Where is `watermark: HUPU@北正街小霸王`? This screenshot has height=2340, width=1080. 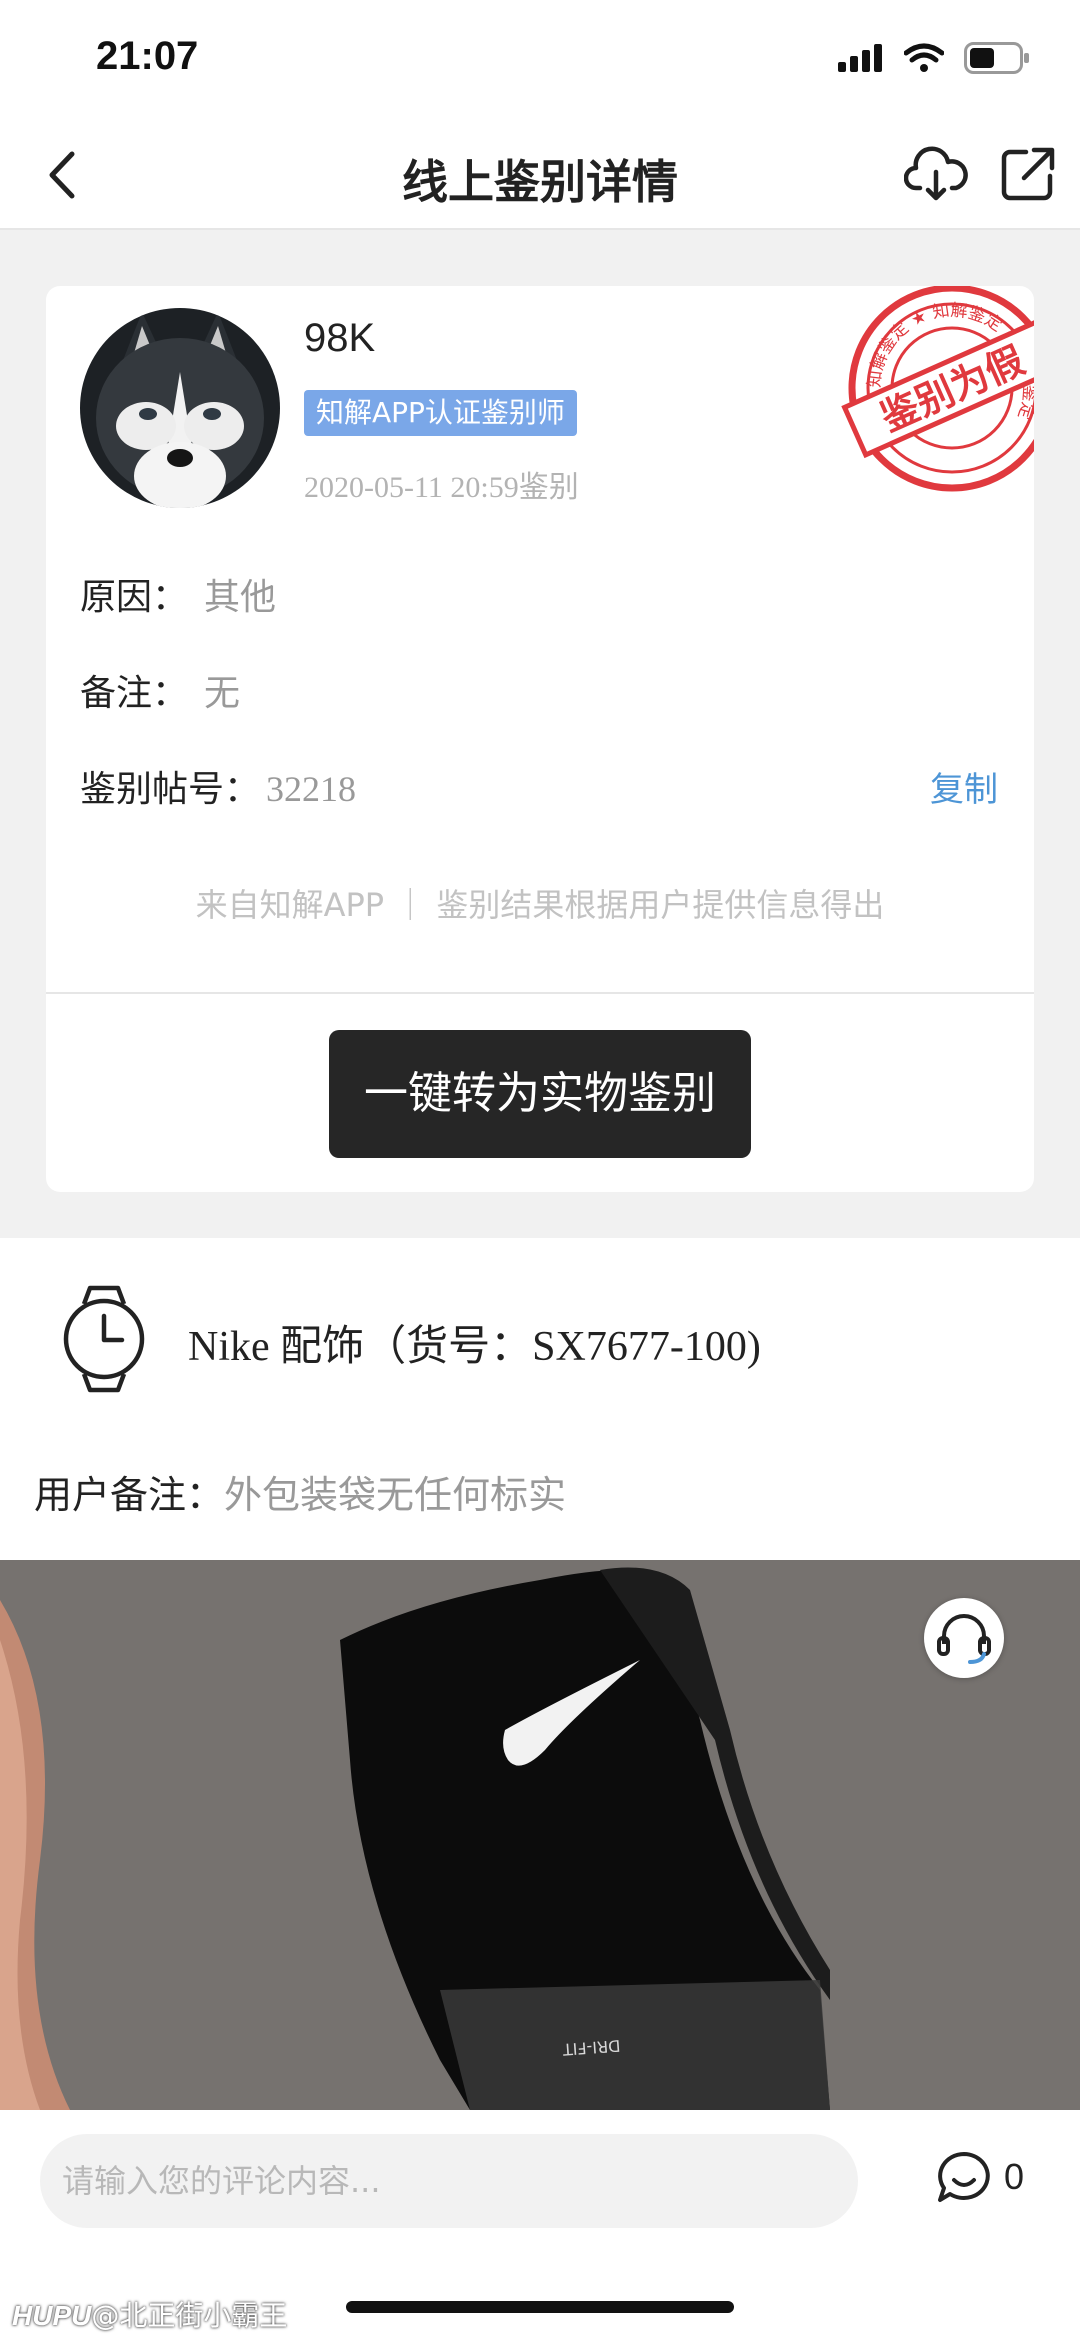 watermark: HUPU@北正街小霸王 is located at coordinates (149, 2314).